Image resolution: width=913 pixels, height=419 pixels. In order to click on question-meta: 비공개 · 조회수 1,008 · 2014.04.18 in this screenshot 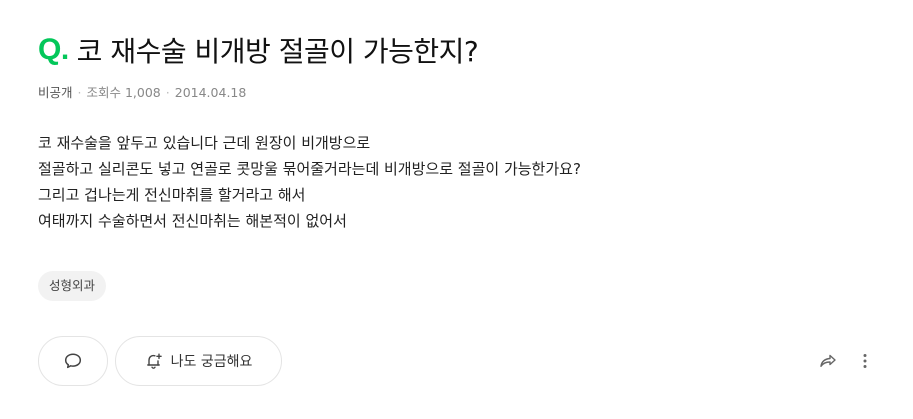, I will do `click(142, 91)`.